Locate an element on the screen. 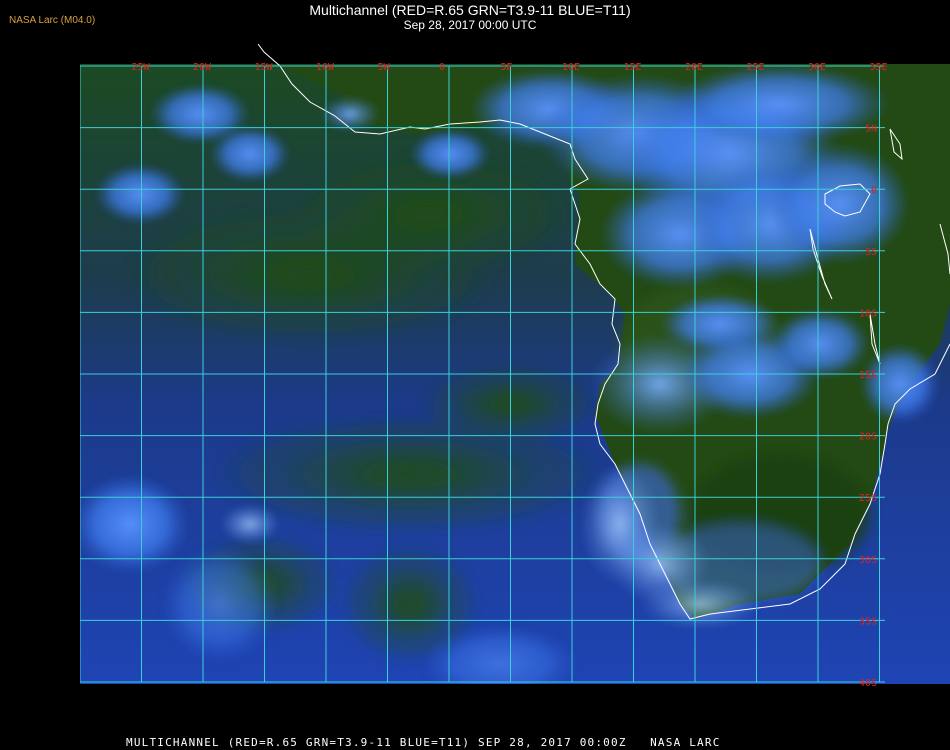  longitude-label: 5E is located at coordinates (507, 67).